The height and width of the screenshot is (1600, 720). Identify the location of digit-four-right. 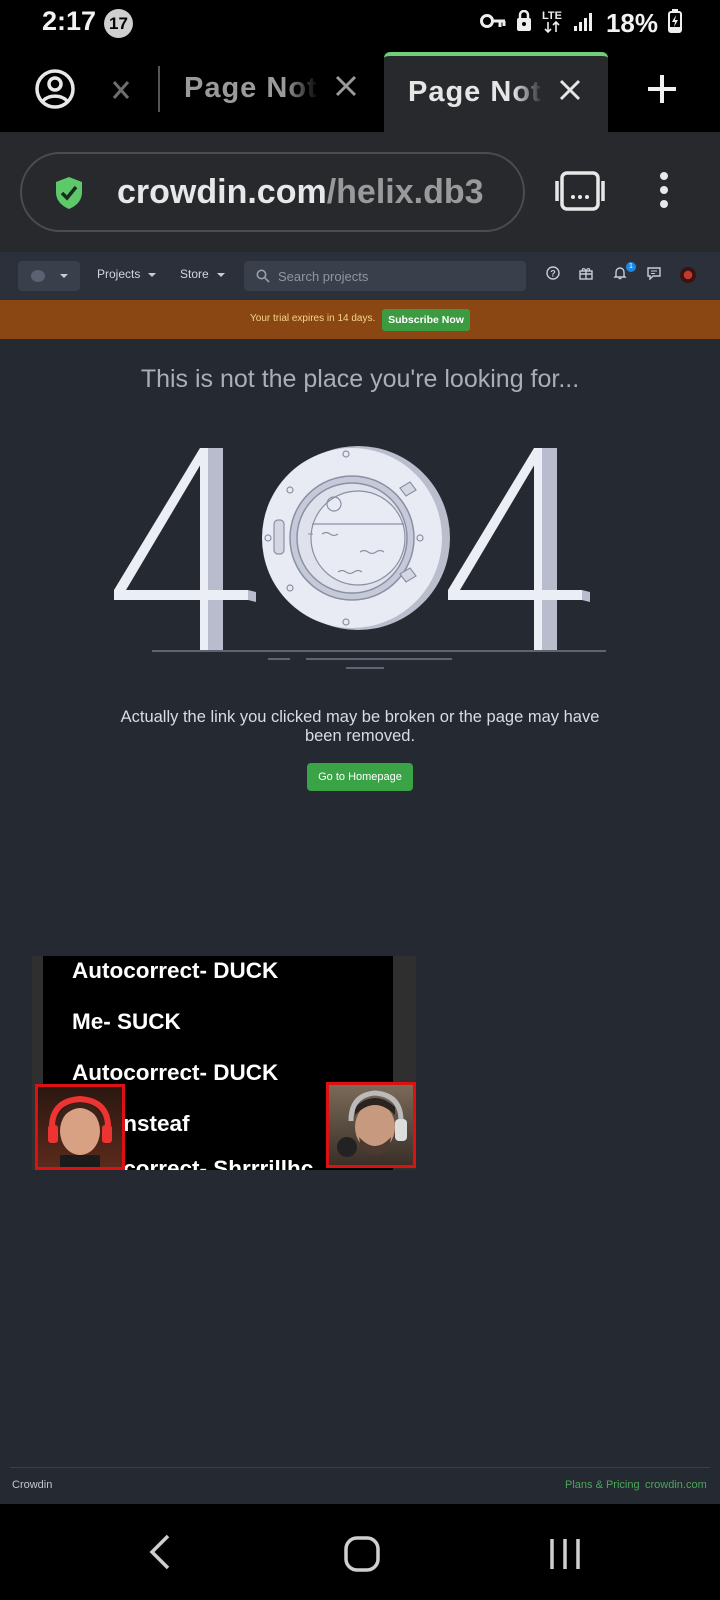
(519, 549).